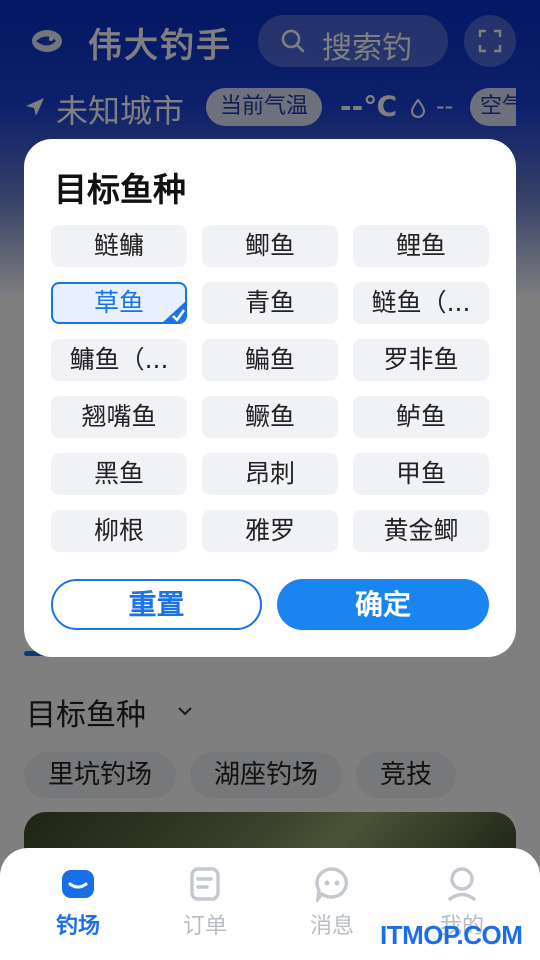 This screenshot has width=540, height=960. What do you see at coordinates (78, 884) in the screenshot?
I see `fishing-spot-icon` at bounding box center [78, 884].